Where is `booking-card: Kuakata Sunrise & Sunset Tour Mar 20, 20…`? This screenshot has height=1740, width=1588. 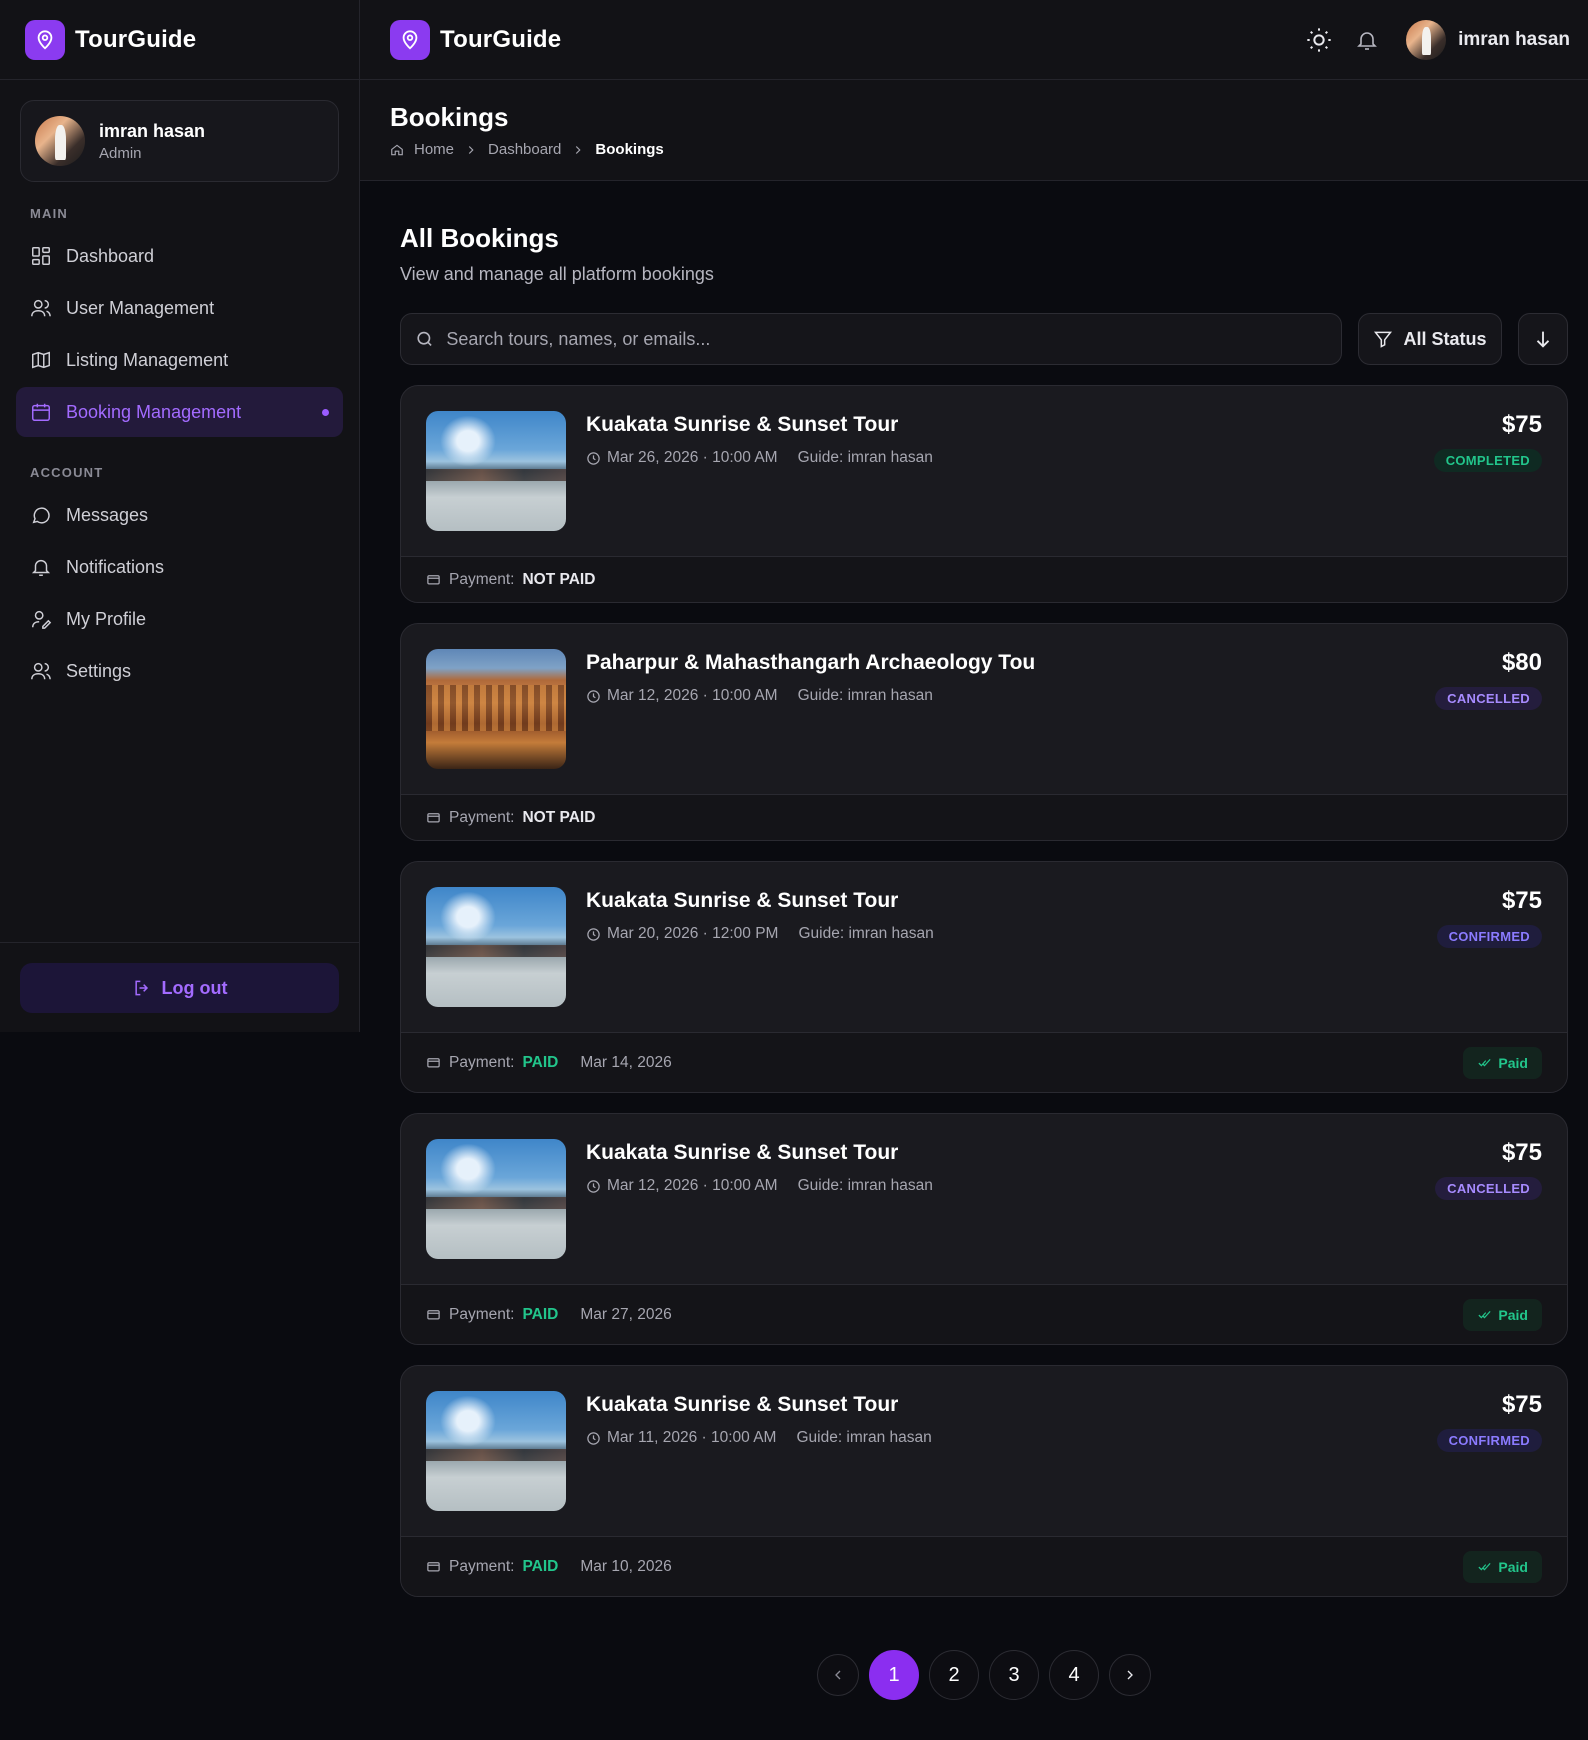
booking-card: Kuakata Sunrise & Sunset Tour Mar 20, 20… is located at coordinates (984, 977).